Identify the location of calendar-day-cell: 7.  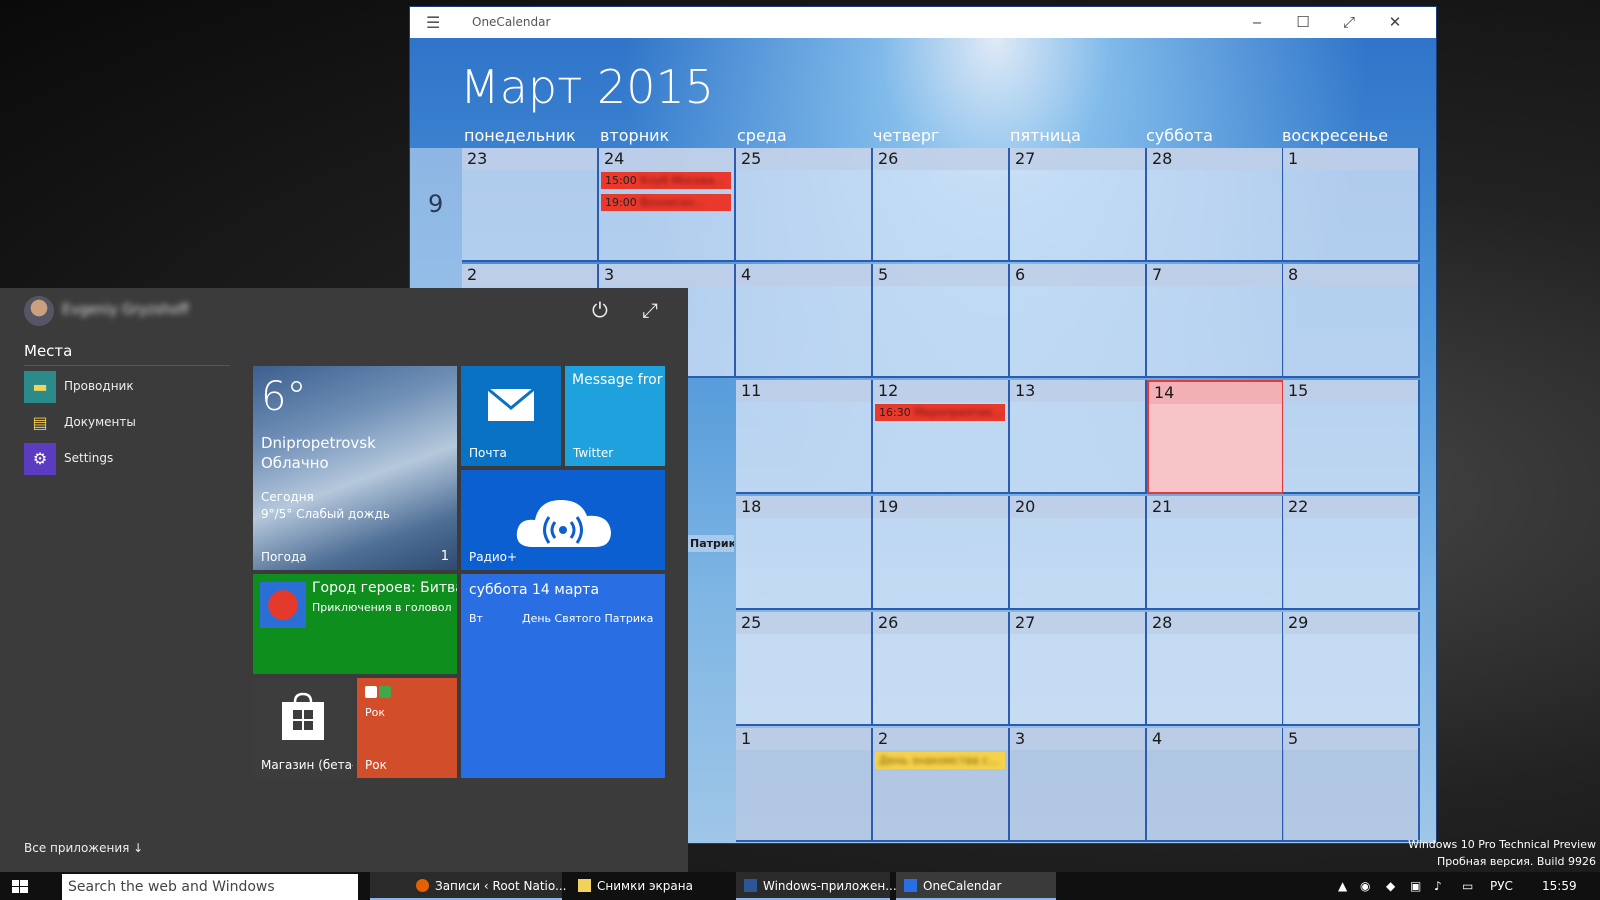
(1215, 321).